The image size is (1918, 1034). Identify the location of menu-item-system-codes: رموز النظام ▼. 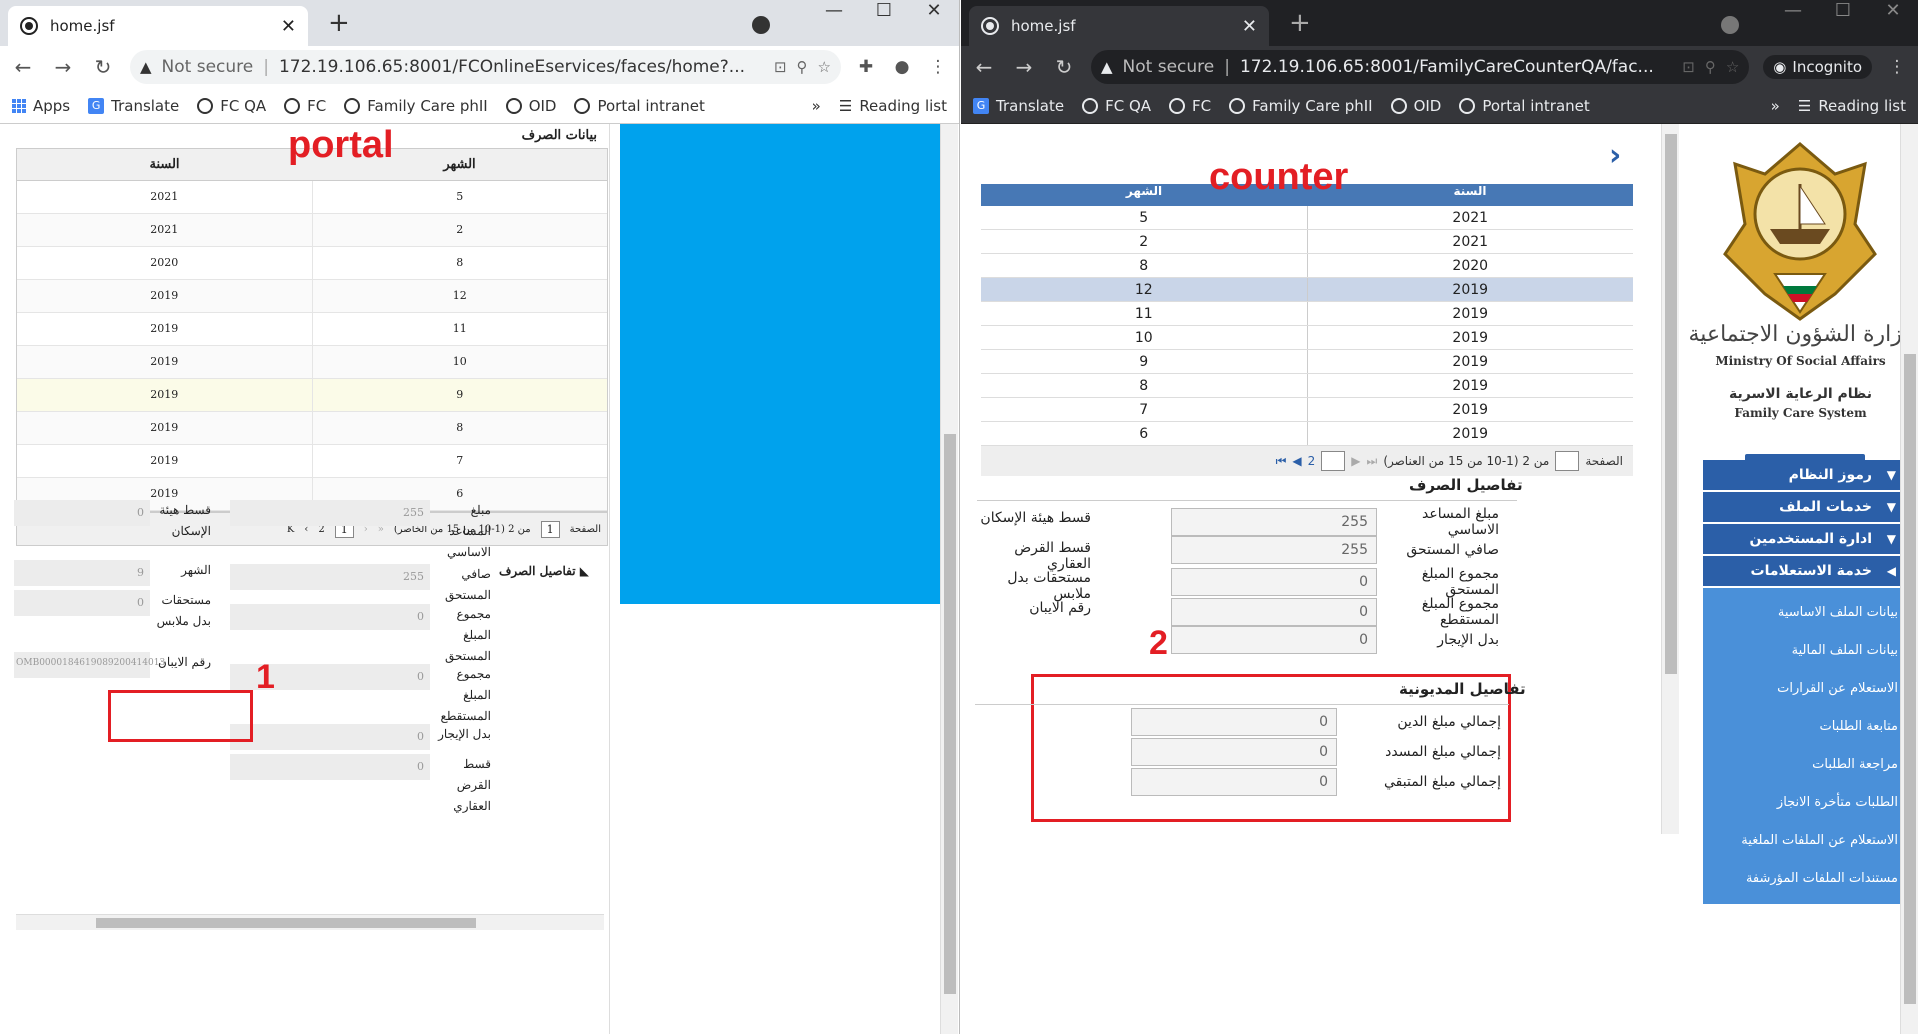
(1805, 475).